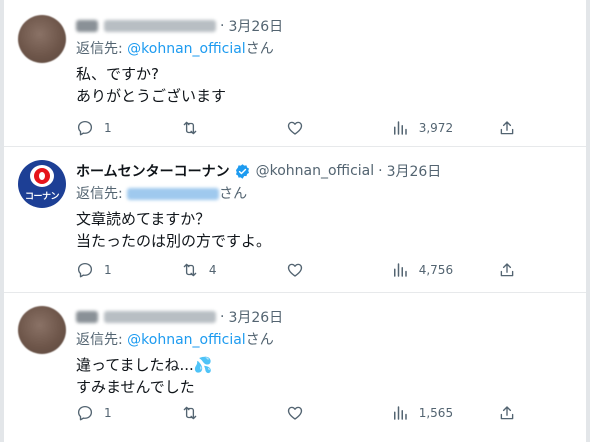  I want to click on views-button: 1,565, so click(422, 413).